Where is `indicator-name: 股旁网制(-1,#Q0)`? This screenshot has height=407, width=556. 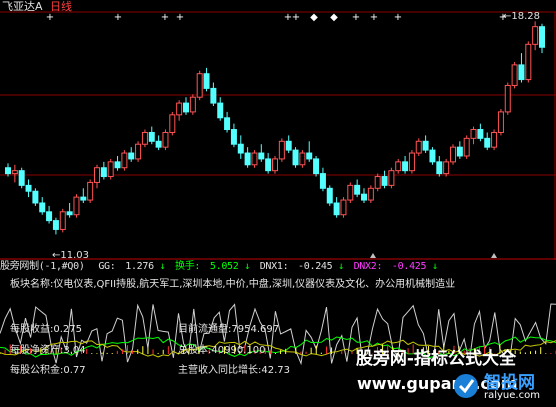 indicator-name: 股旁网制(-1,#Q0) is located at coordinates (42, 267).